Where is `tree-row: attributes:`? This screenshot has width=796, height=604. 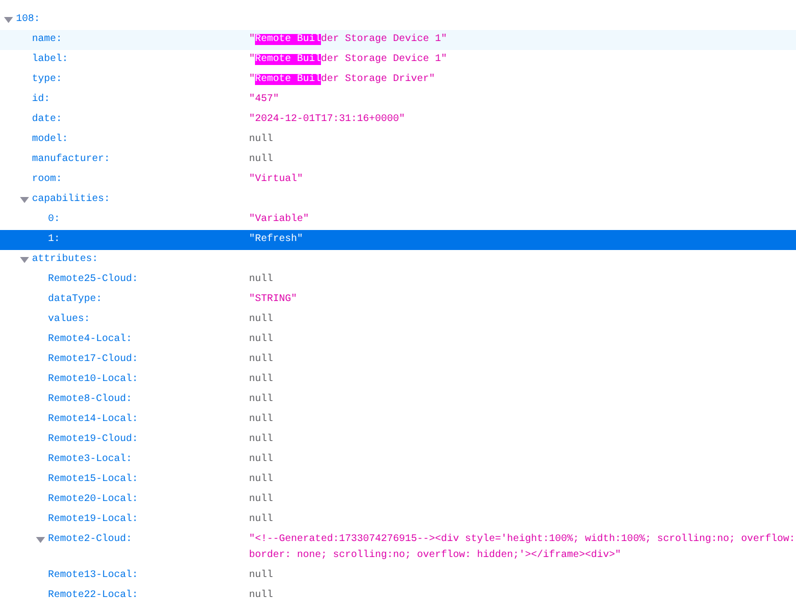 tree-row: attributes: is located at coordinates (398, 260).